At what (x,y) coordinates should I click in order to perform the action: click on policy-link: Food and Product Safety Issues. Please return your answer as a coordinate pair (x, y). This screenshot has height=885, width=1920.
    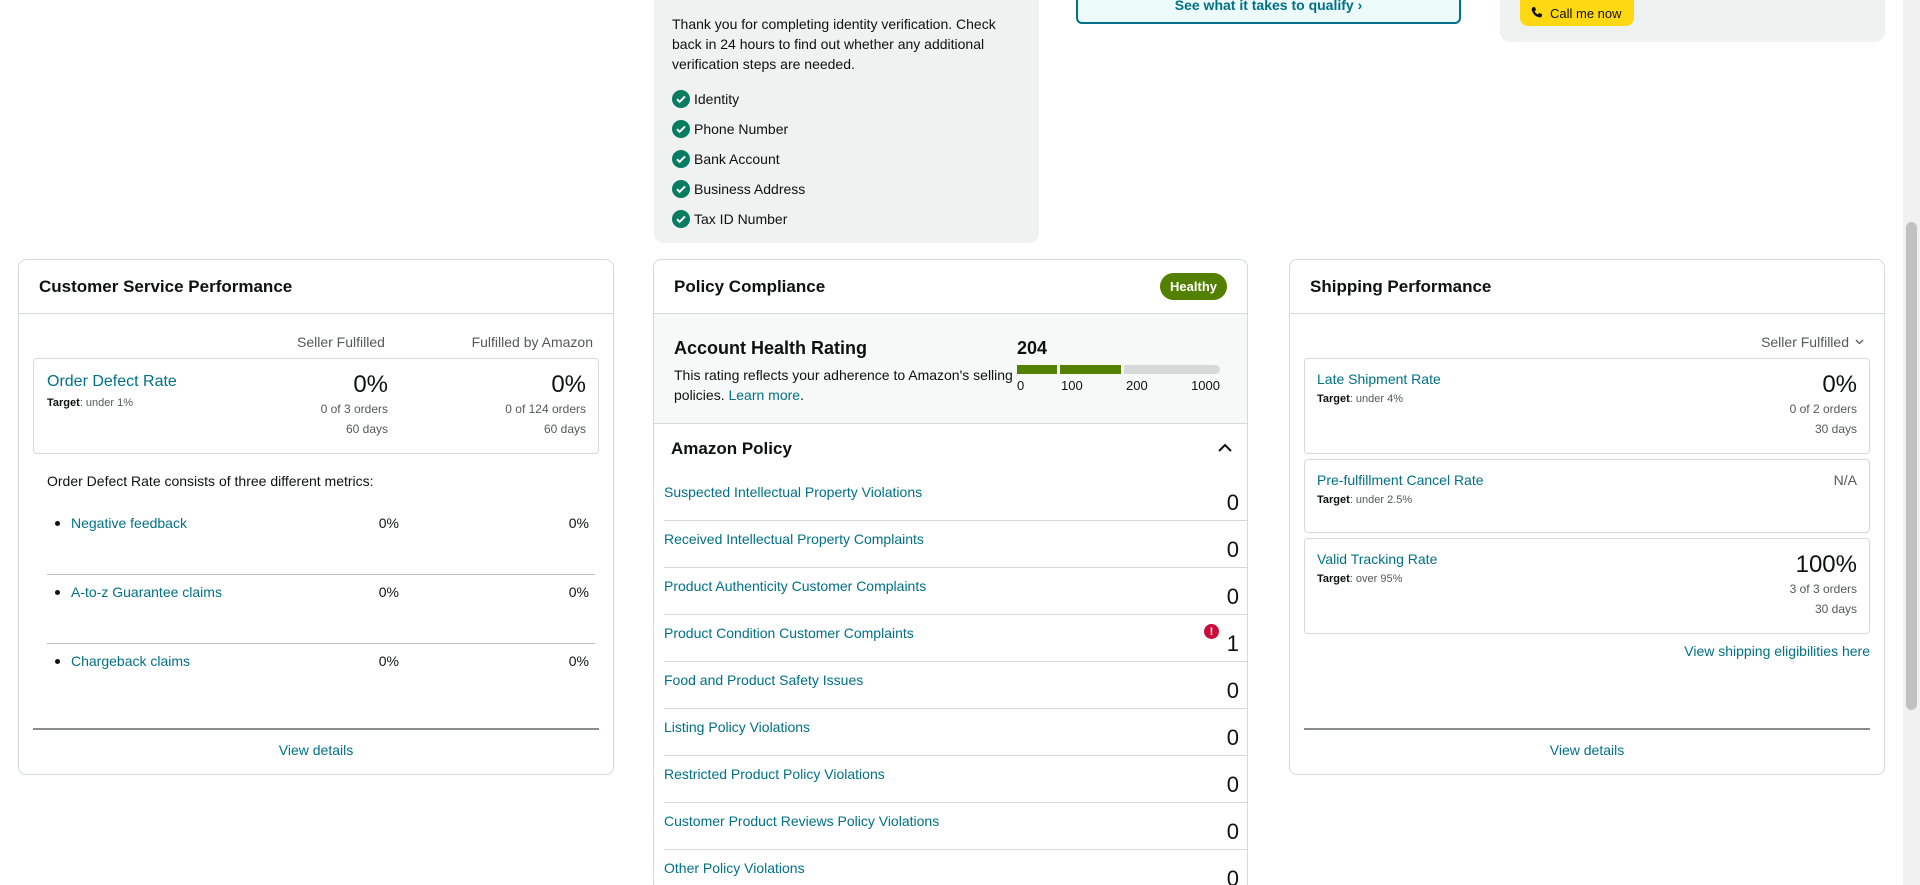
    Looking at the image, I should click on (763, 680).